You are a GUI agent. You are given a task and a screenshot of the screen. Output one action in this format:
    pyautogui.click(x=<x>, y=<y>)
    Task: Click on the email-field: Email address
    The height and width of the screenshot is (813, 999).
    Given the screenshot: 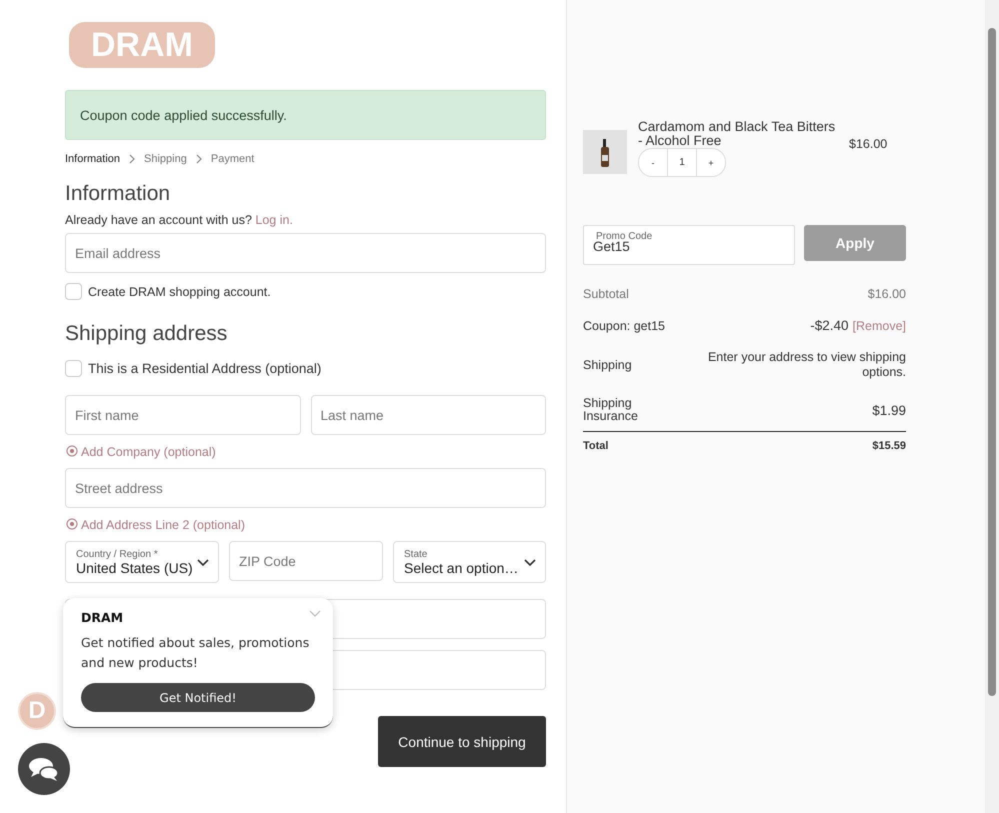 What is the action you would take?
    pyautogui.click(x=305, y=253)
    